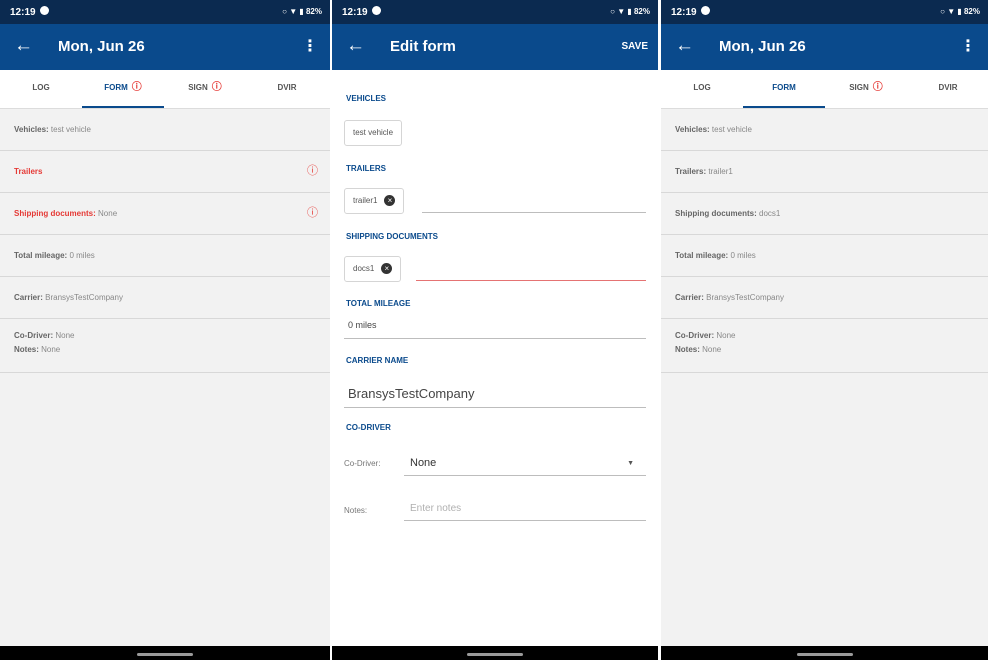  Describe the element at coordinates (116, 87) in the screenshot. I see `tab-form-label: FORM` at that location.